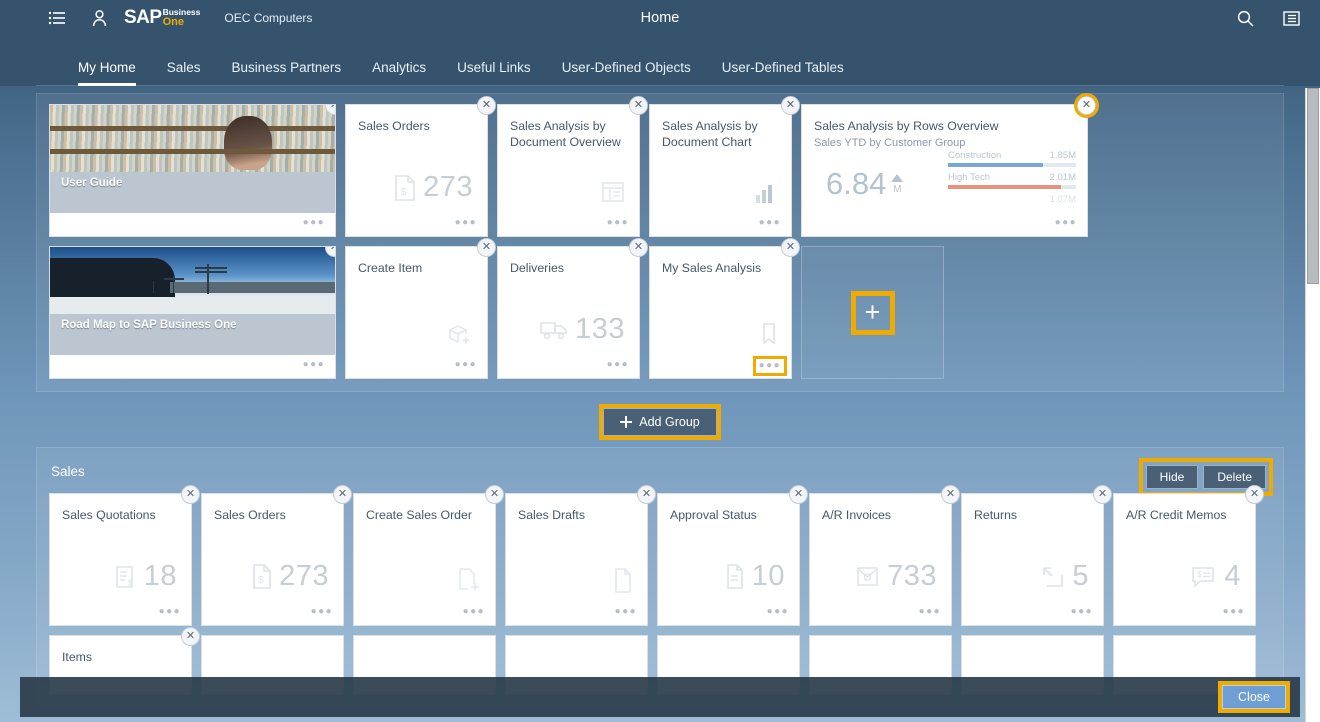 The height and width of the screenshot is (722, 1320). Describe the element at coordinates (897, 189) in the screenshot. I see `kpi-total-unit: M` at that location.